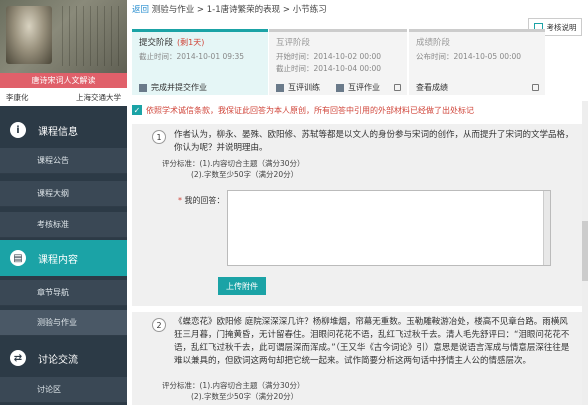  I want to click on required-star: *, so click(180, 200).